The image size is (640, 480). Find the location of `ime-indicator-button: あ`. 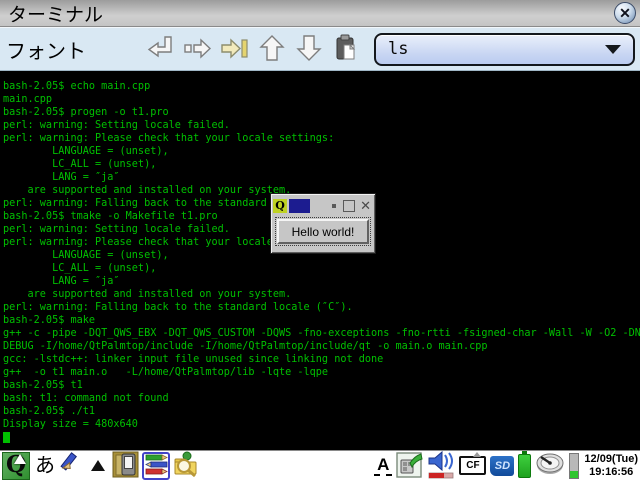

ime-indicator-button: あ is located at coordinates (45, 466).